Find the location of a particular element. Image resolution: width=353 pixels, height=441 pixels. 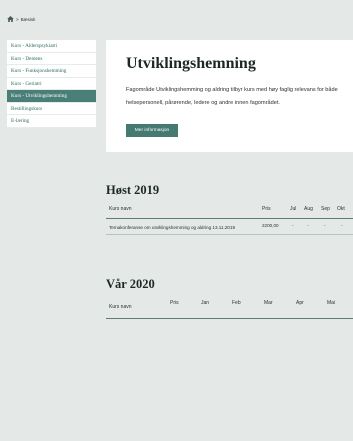

column-header-sep: Sep is located at coordinates (325, 209).